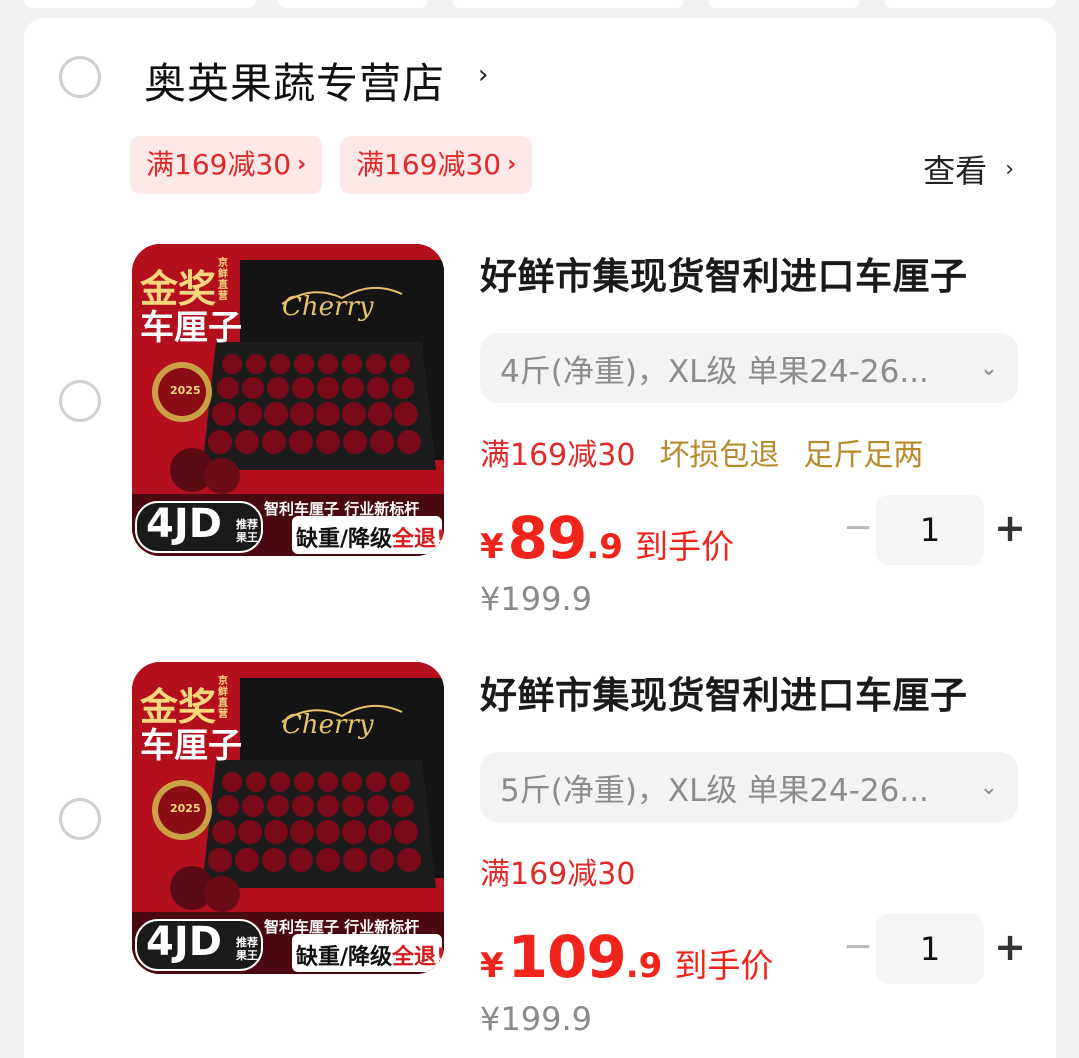  Describe the element at coordinates (80, 77) in the screenshot. I see `store-select-radio` at that location.